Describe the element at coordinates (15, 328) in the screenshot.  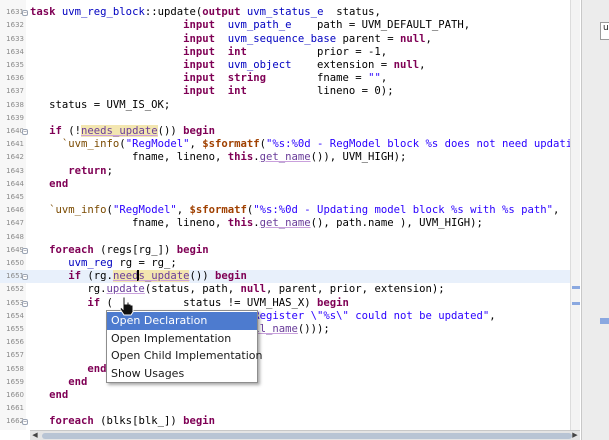
I see `line-number: 1655` at that location.